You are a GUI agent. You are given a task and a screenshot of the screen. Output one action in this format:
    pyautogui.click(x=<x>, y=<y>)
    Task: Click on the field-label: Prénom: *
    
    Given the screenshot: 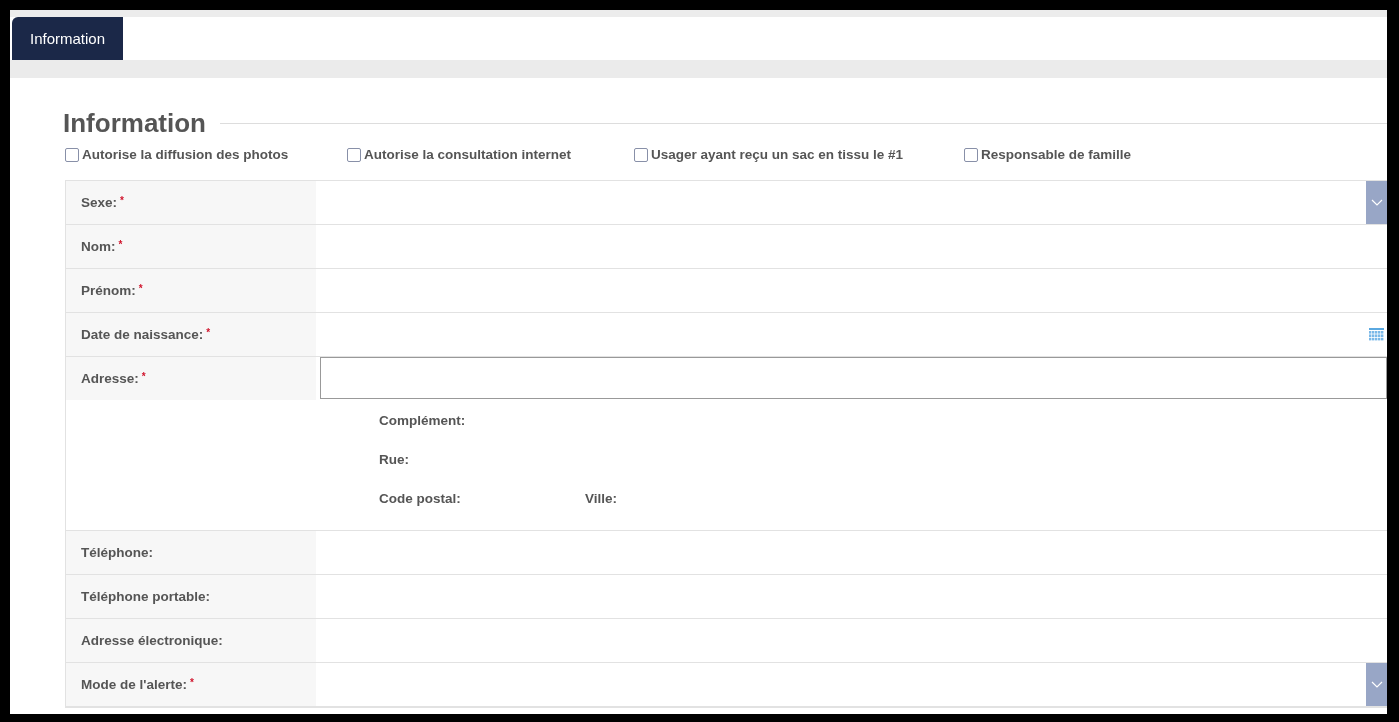 What is the action you would take?
    pyautogui.click(x=191, y=290)
    